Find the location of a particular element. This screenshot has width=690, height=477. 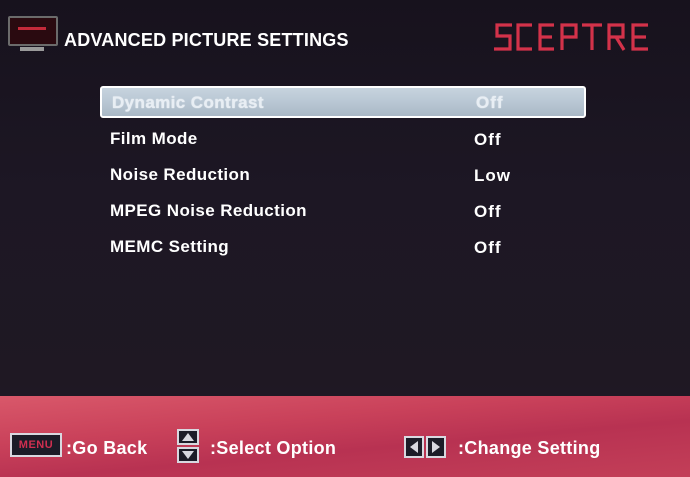

menu-item-noise-reduction: Noise Reduction Low is located at coordinates (343, 176).